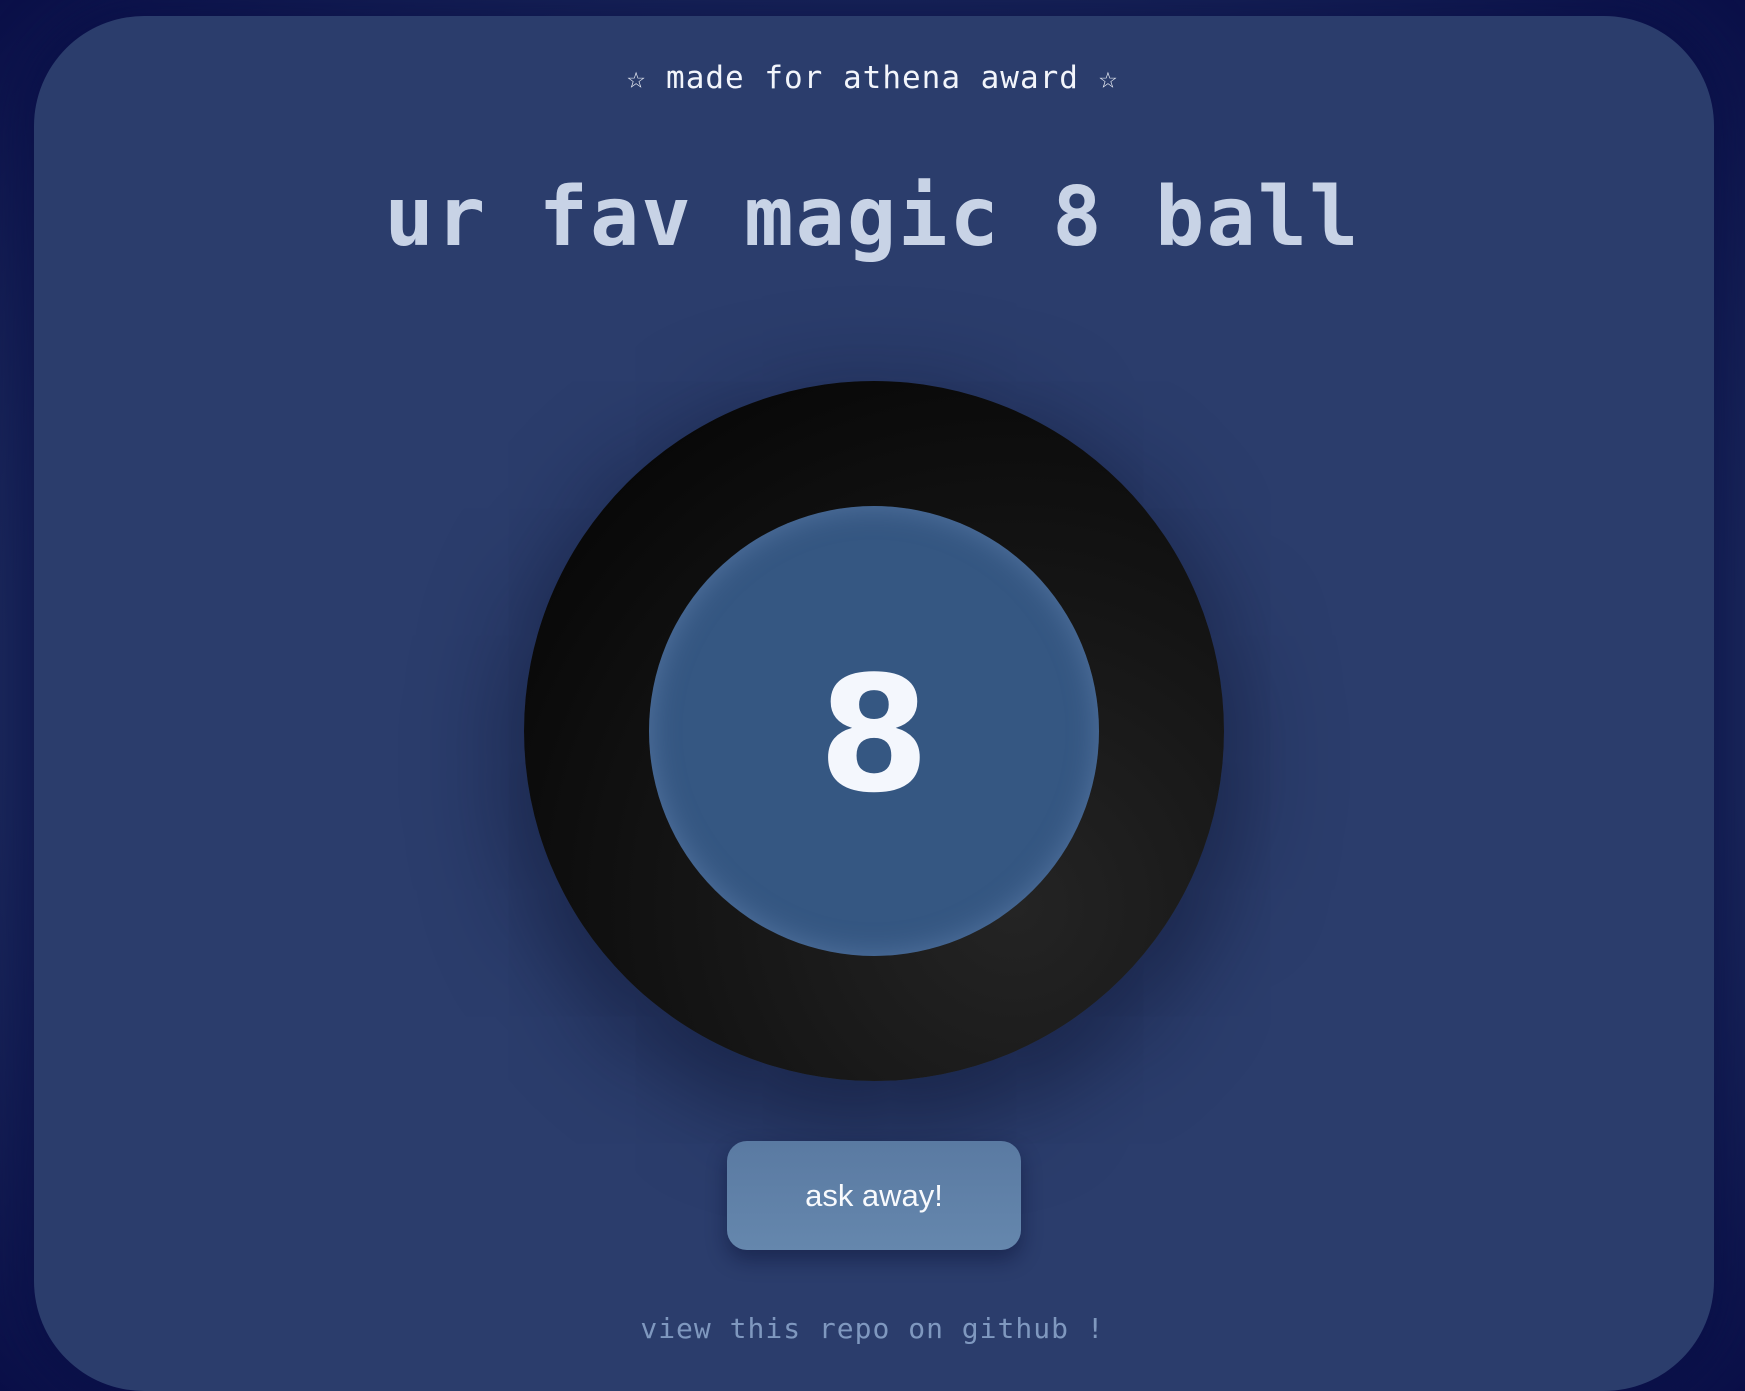 The height and width of the screenshot is (1391, 1745). Describe the element at coordinates (874, 1195) in the screenshot. I see `ask-button: ask away!` at that location.